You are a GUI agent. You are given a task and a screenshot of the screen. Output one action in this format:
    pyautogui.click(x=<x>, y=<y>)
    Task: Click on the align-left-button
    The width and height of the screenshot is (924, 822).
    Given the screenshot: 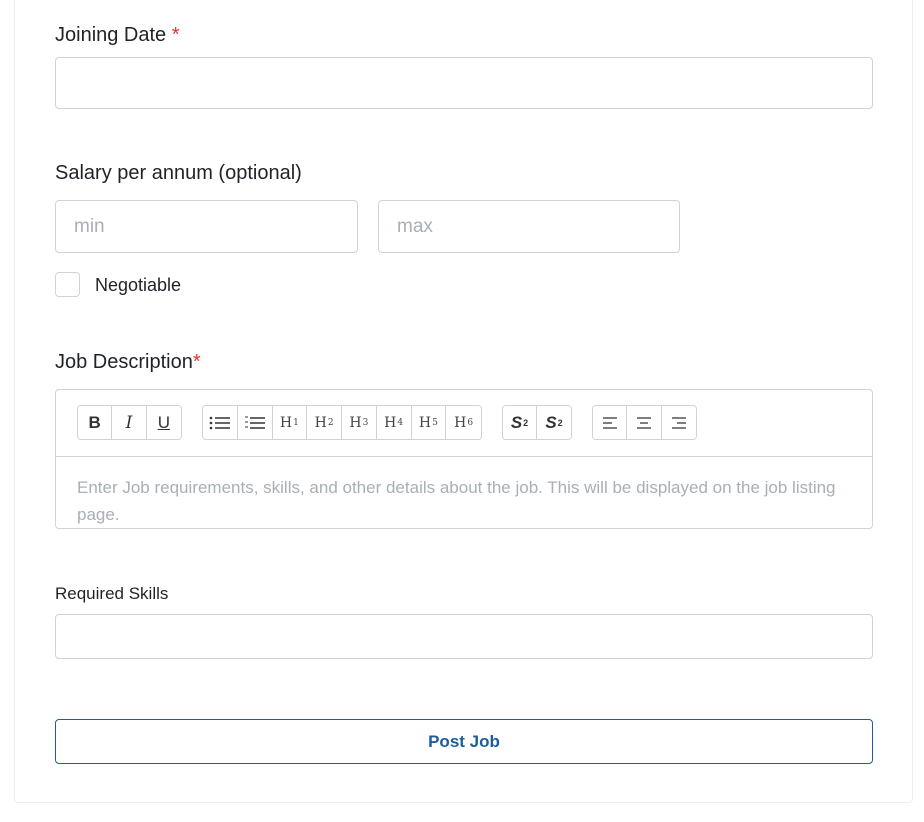 What is the action you would take?
    pyautogui.click(x=610, y=422)
    